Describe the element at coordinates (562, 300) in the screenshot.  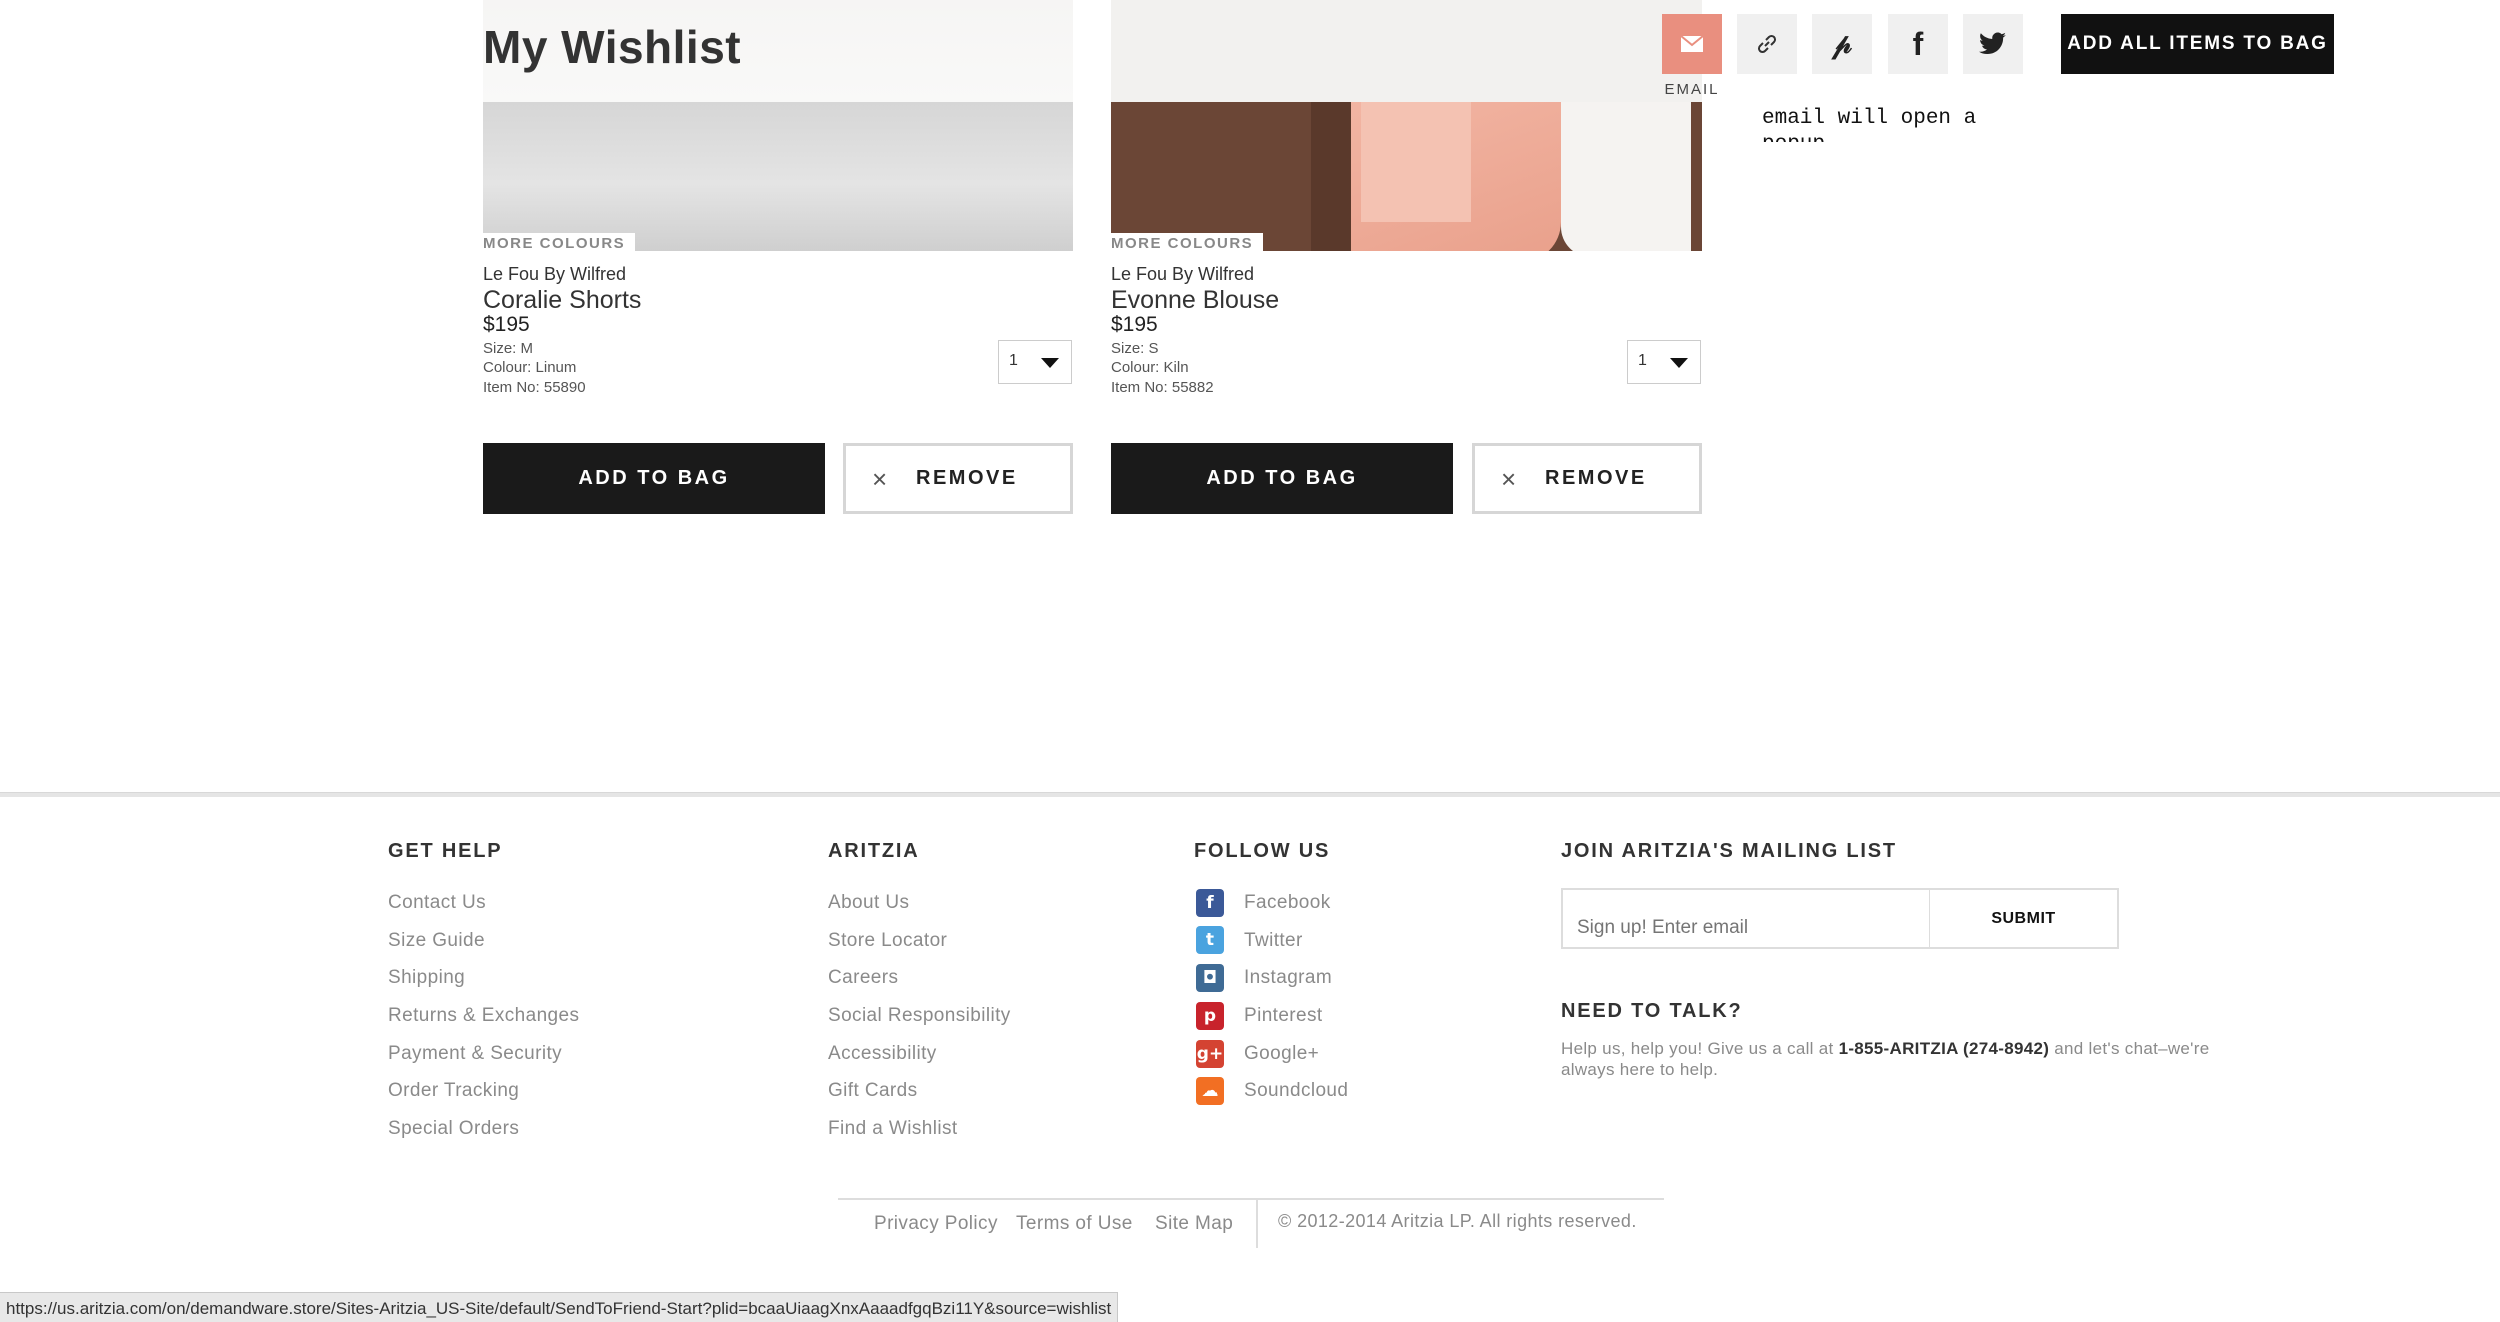
I see `product-name: Coralie Shorts` at that location.